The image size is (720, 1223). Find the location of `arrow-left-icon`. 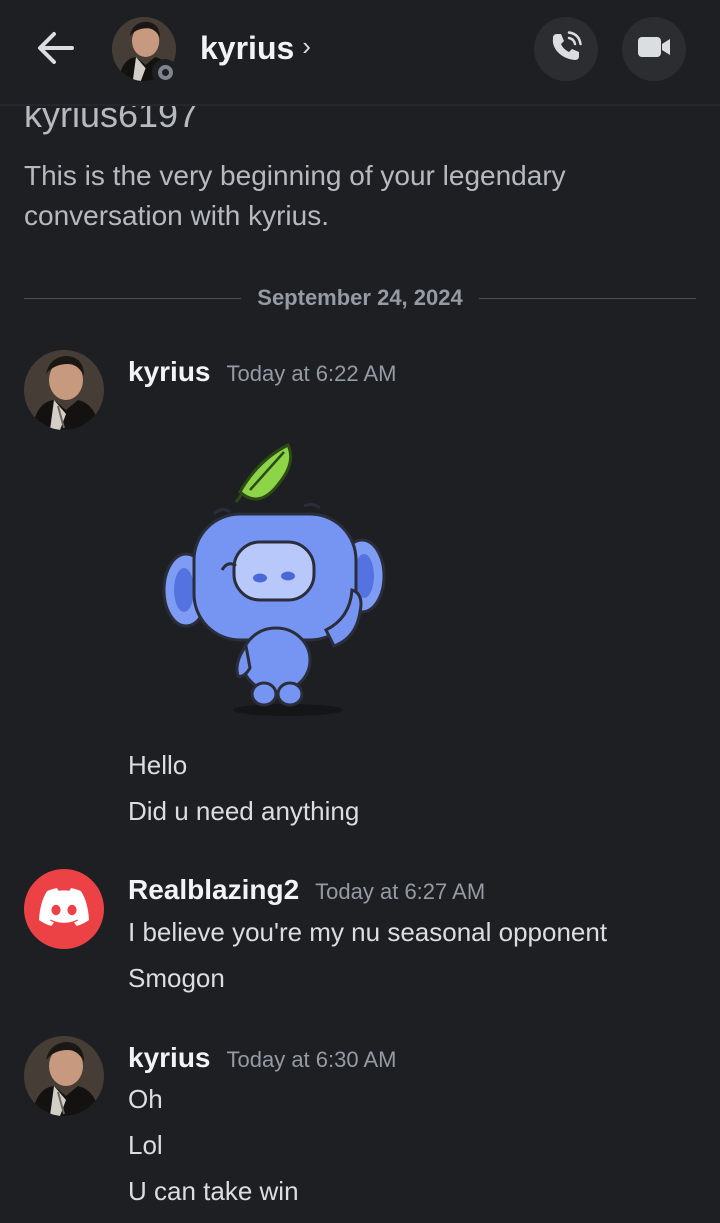

arrow-left-icon is located at coordinates (56, 50).